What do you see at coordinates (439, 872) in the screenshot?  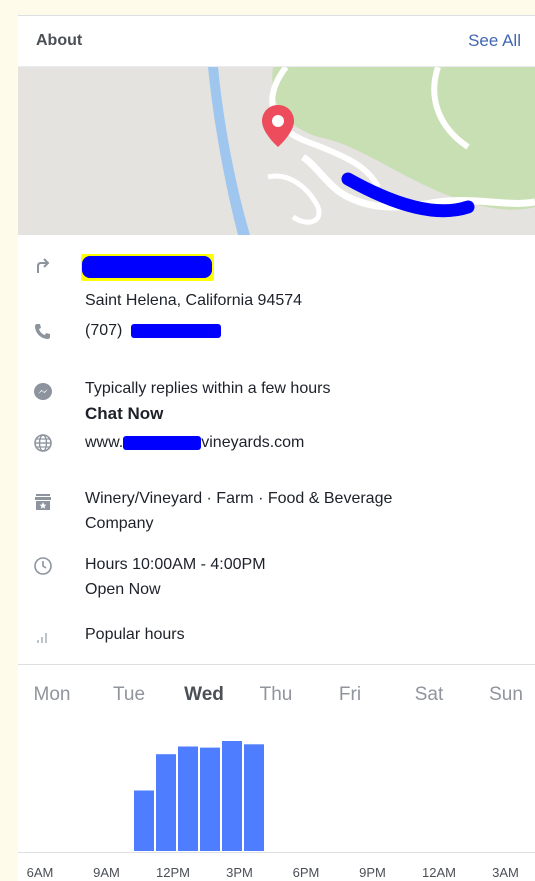 I see `time-tick-label: 12AM` at bounding box center [439, 872].